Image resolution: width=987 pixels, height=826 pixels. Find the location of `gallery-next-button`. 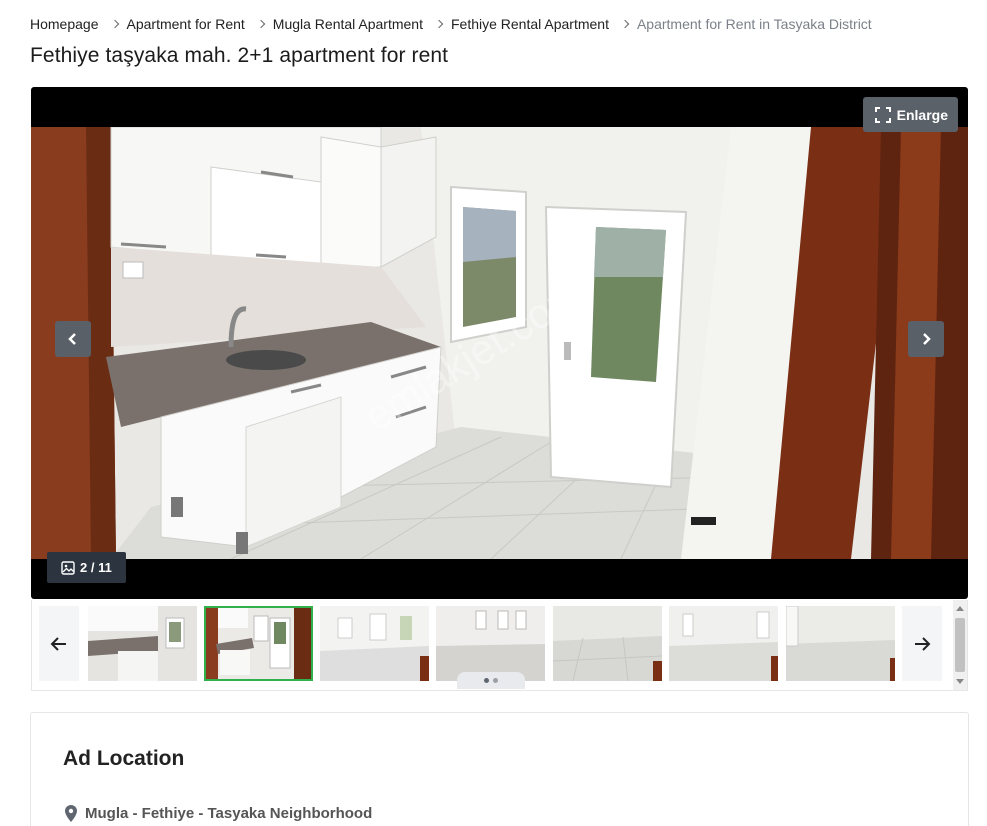

gallery-next-button is located at coordinates (926, 339).